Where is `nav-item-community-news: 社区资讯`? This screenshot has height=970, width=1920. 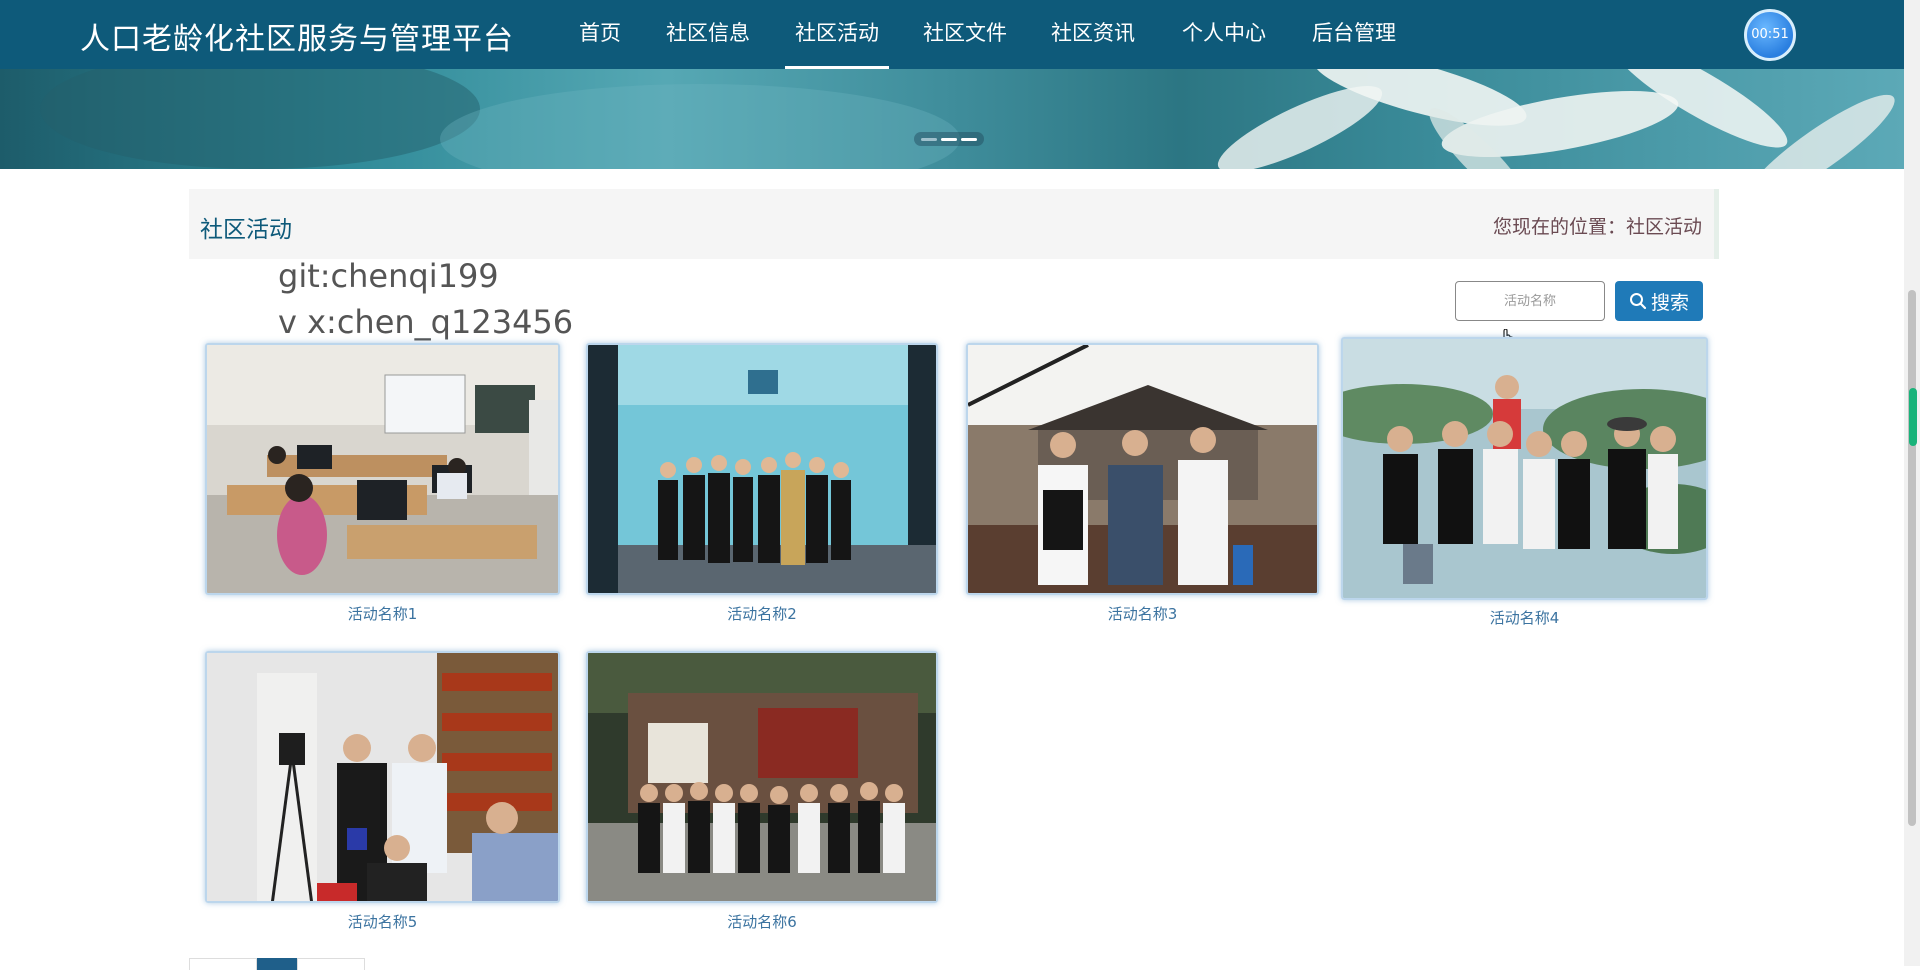 nav-item-community-news: 社区资讯 is located at coordinates (1093, 34).